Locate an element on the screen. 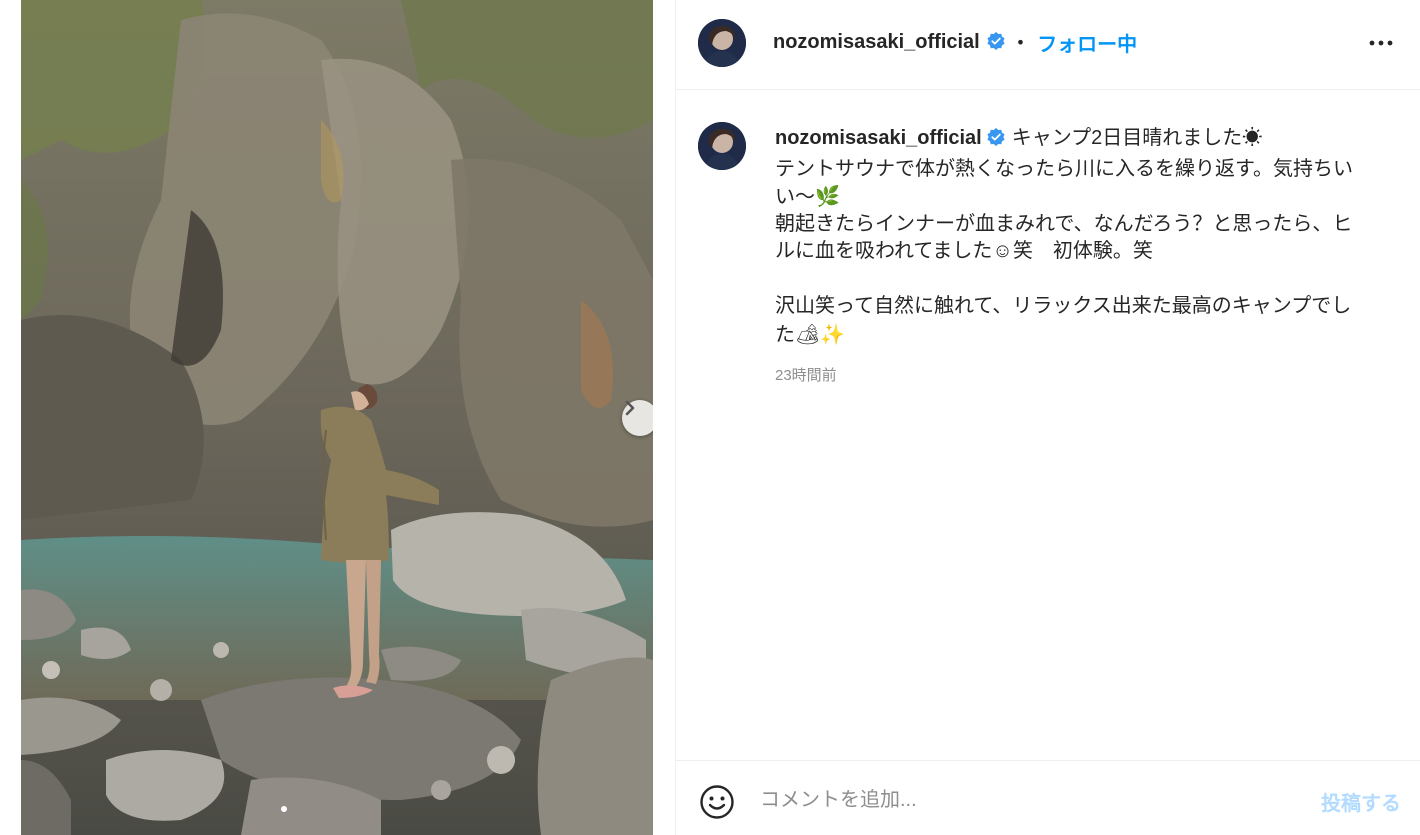 The image size is (1420, 835). carousel-next-button is located at coordinates (637, 418).